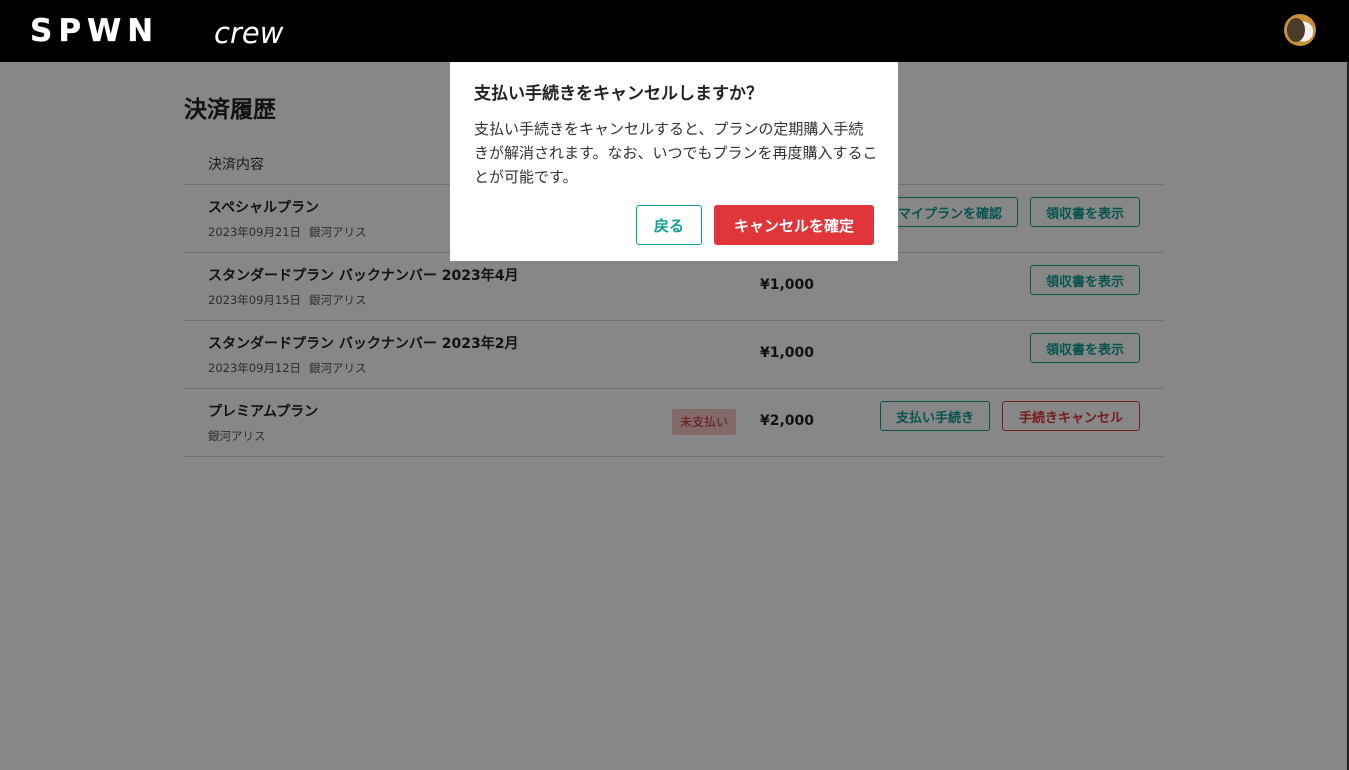 This screenshot has height=770, width=1349. What do you see at coordinates (1300, 30) in the screenshot?
I see `user-avatar-icon` at bounding box center [1300, 30].